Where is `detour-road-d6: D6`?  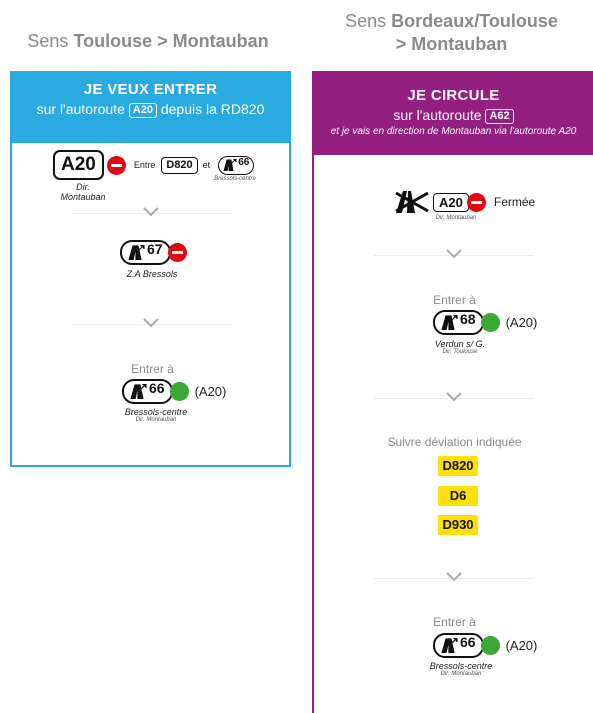
detour-road-d6: D6 is located at coordinates (458, 496).